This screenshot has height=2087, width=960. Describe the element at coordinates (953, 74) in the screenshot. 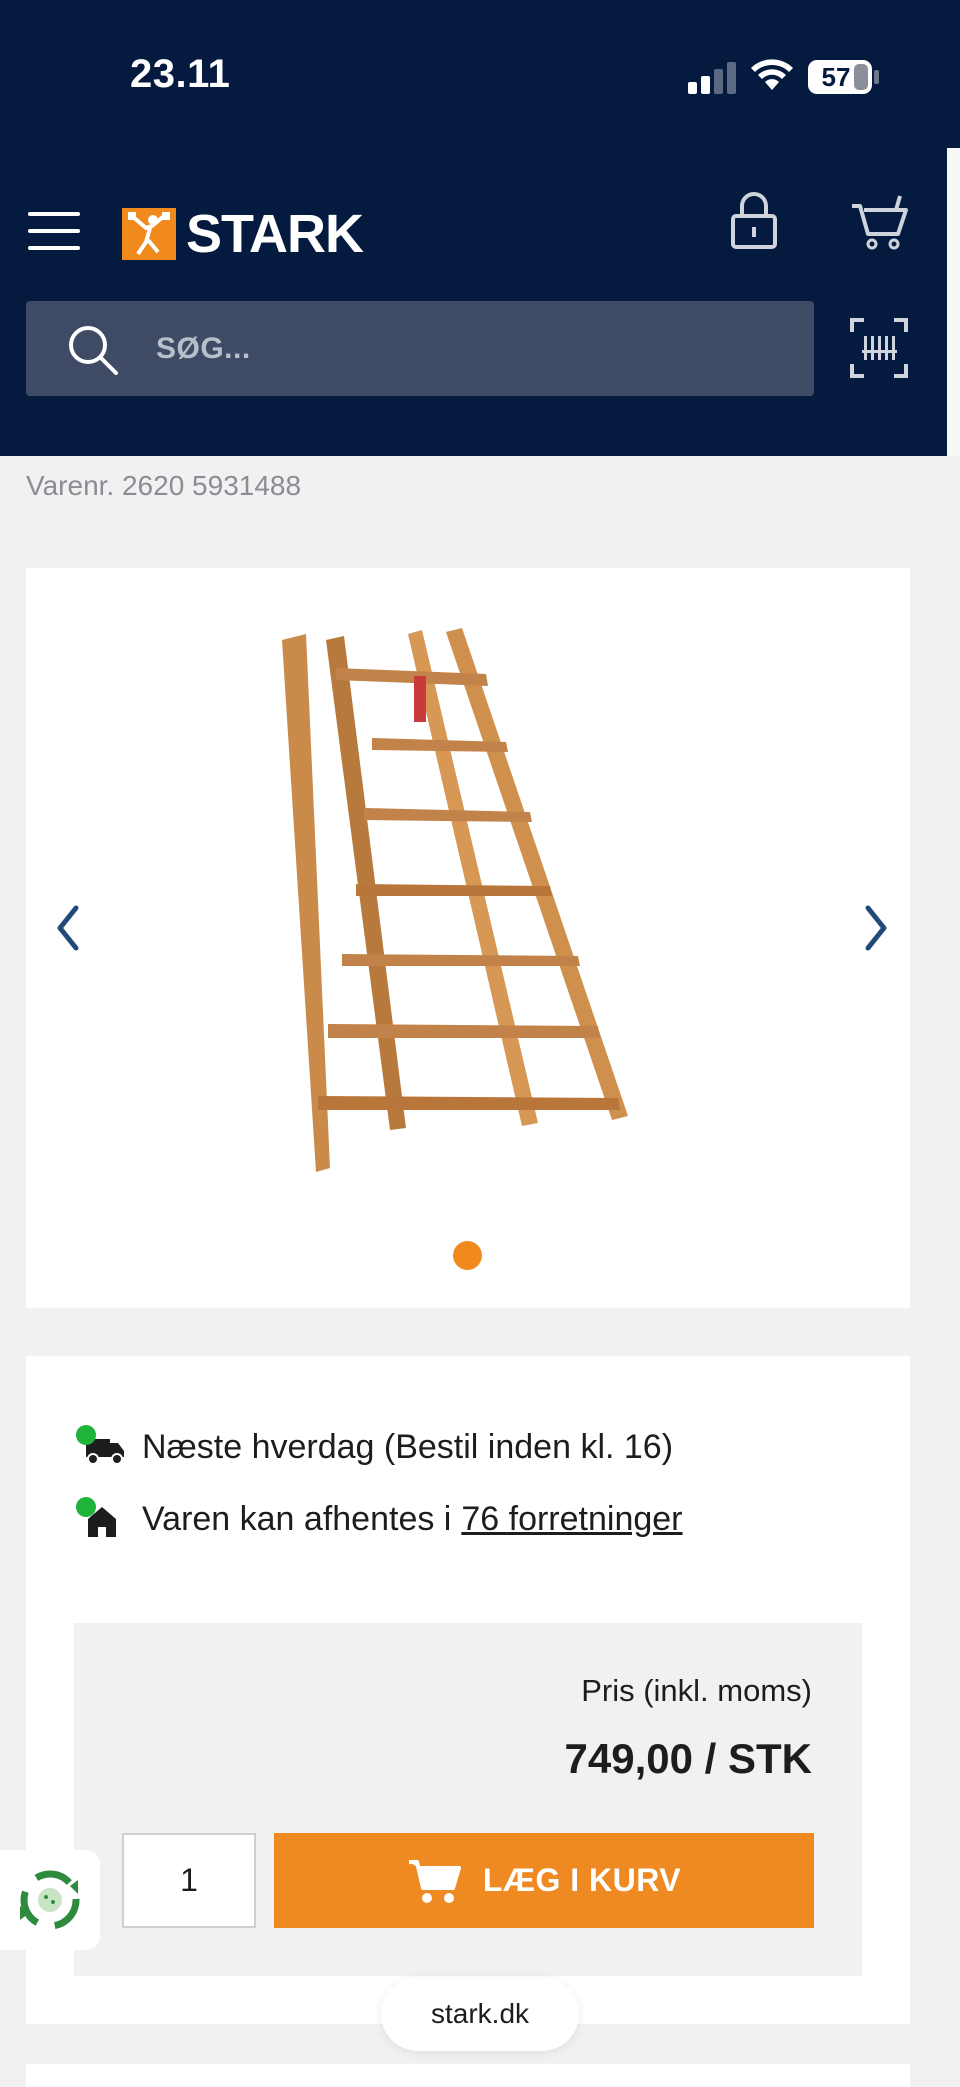

I see `header-edge` at that location.